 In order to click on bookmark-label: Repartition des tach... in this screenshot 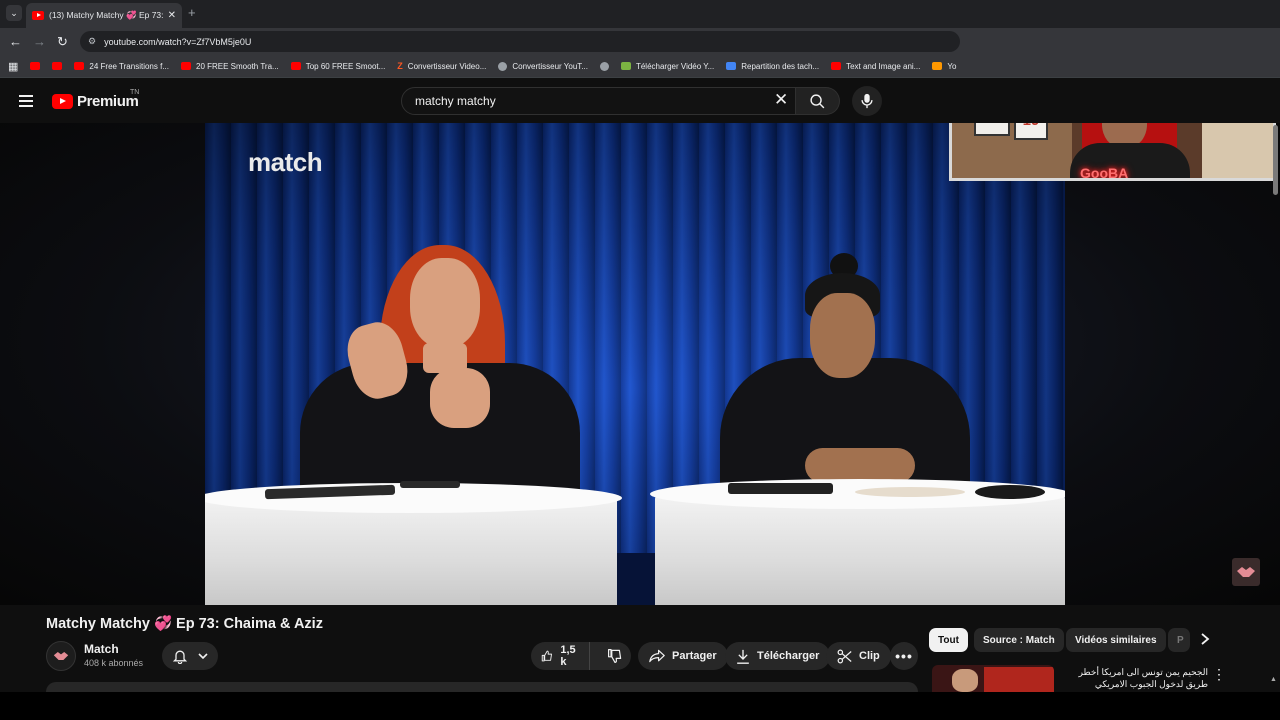, I will do `click(780, 66)`.